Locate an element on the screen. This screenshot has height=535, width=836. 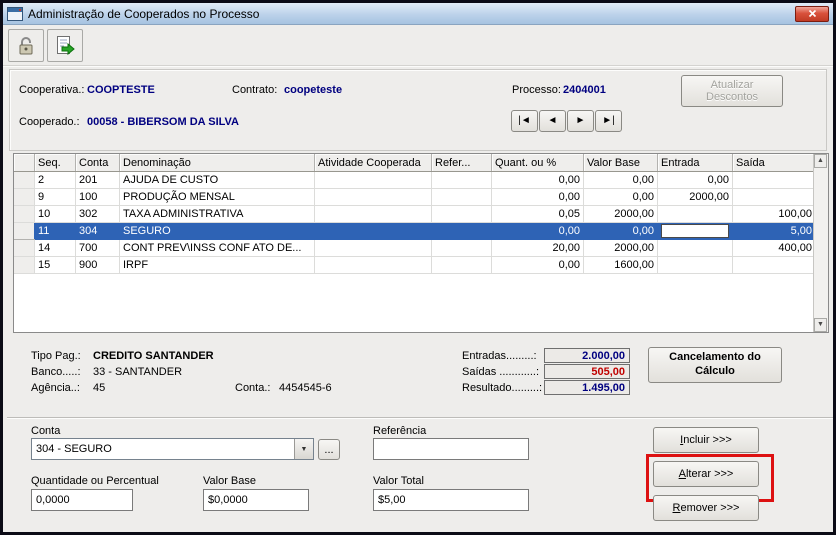
grid-cell: 700 is located at coordinates (97, 248).